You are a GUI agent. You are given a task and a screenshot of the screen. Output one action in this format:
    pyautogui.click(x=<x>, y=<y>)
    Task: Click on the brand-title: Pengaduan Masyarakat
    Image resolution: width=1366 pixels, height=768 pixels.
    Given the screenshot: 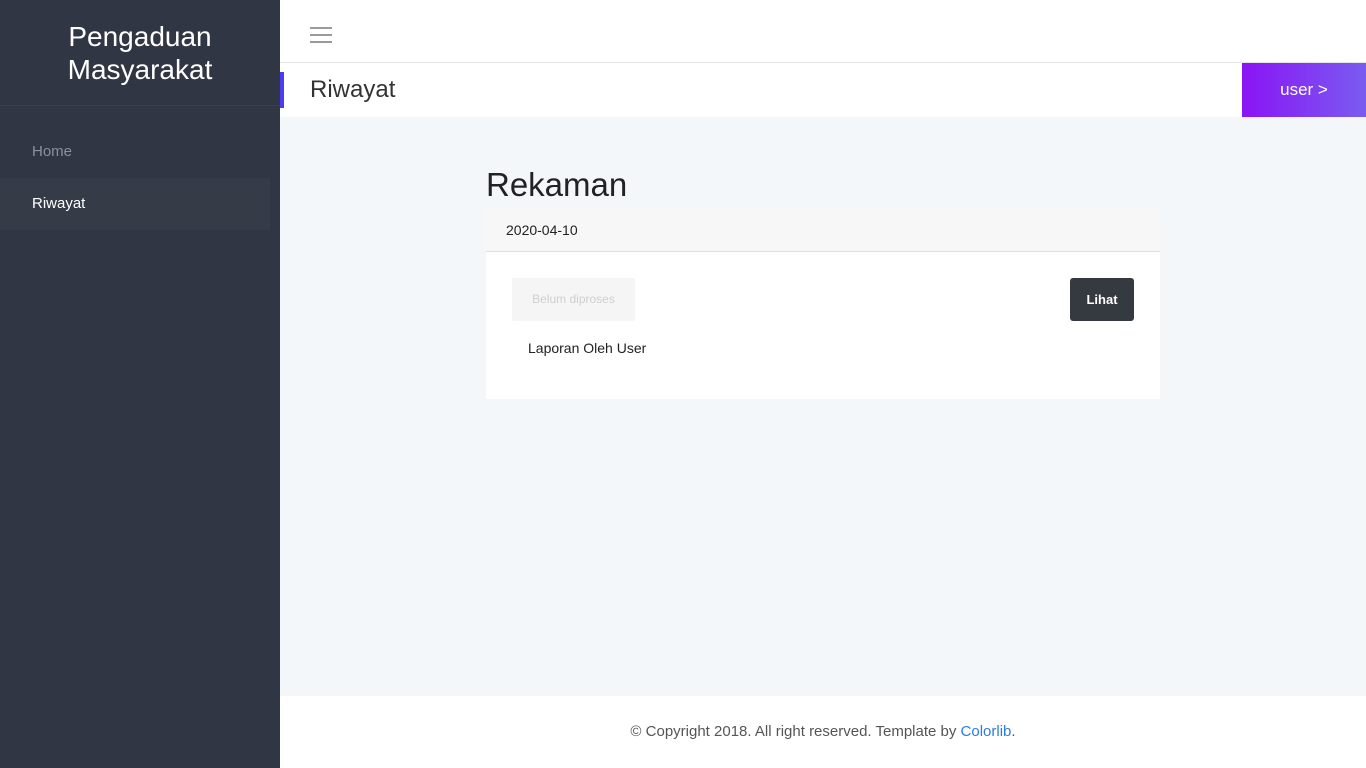 What is the action you would take?
    pyautogui.click(x=140, y=53)
    